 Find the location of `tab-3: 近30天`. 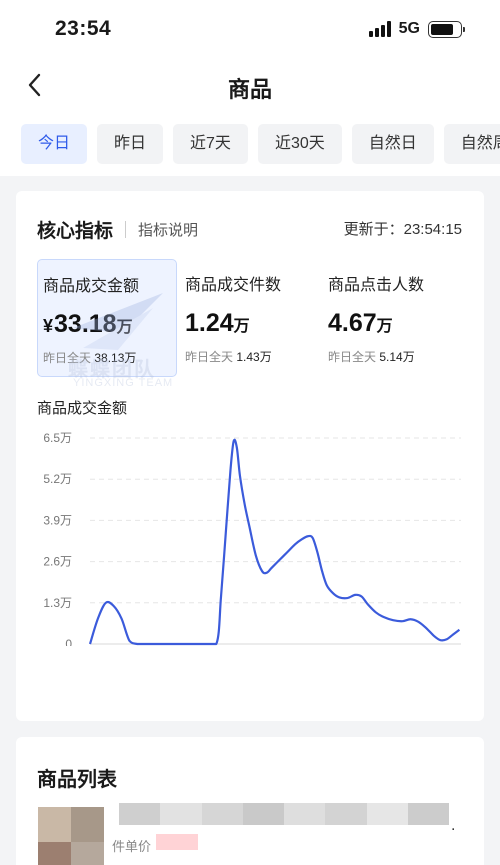

tab-3: 近30天 is located at coordinates (299, 144).